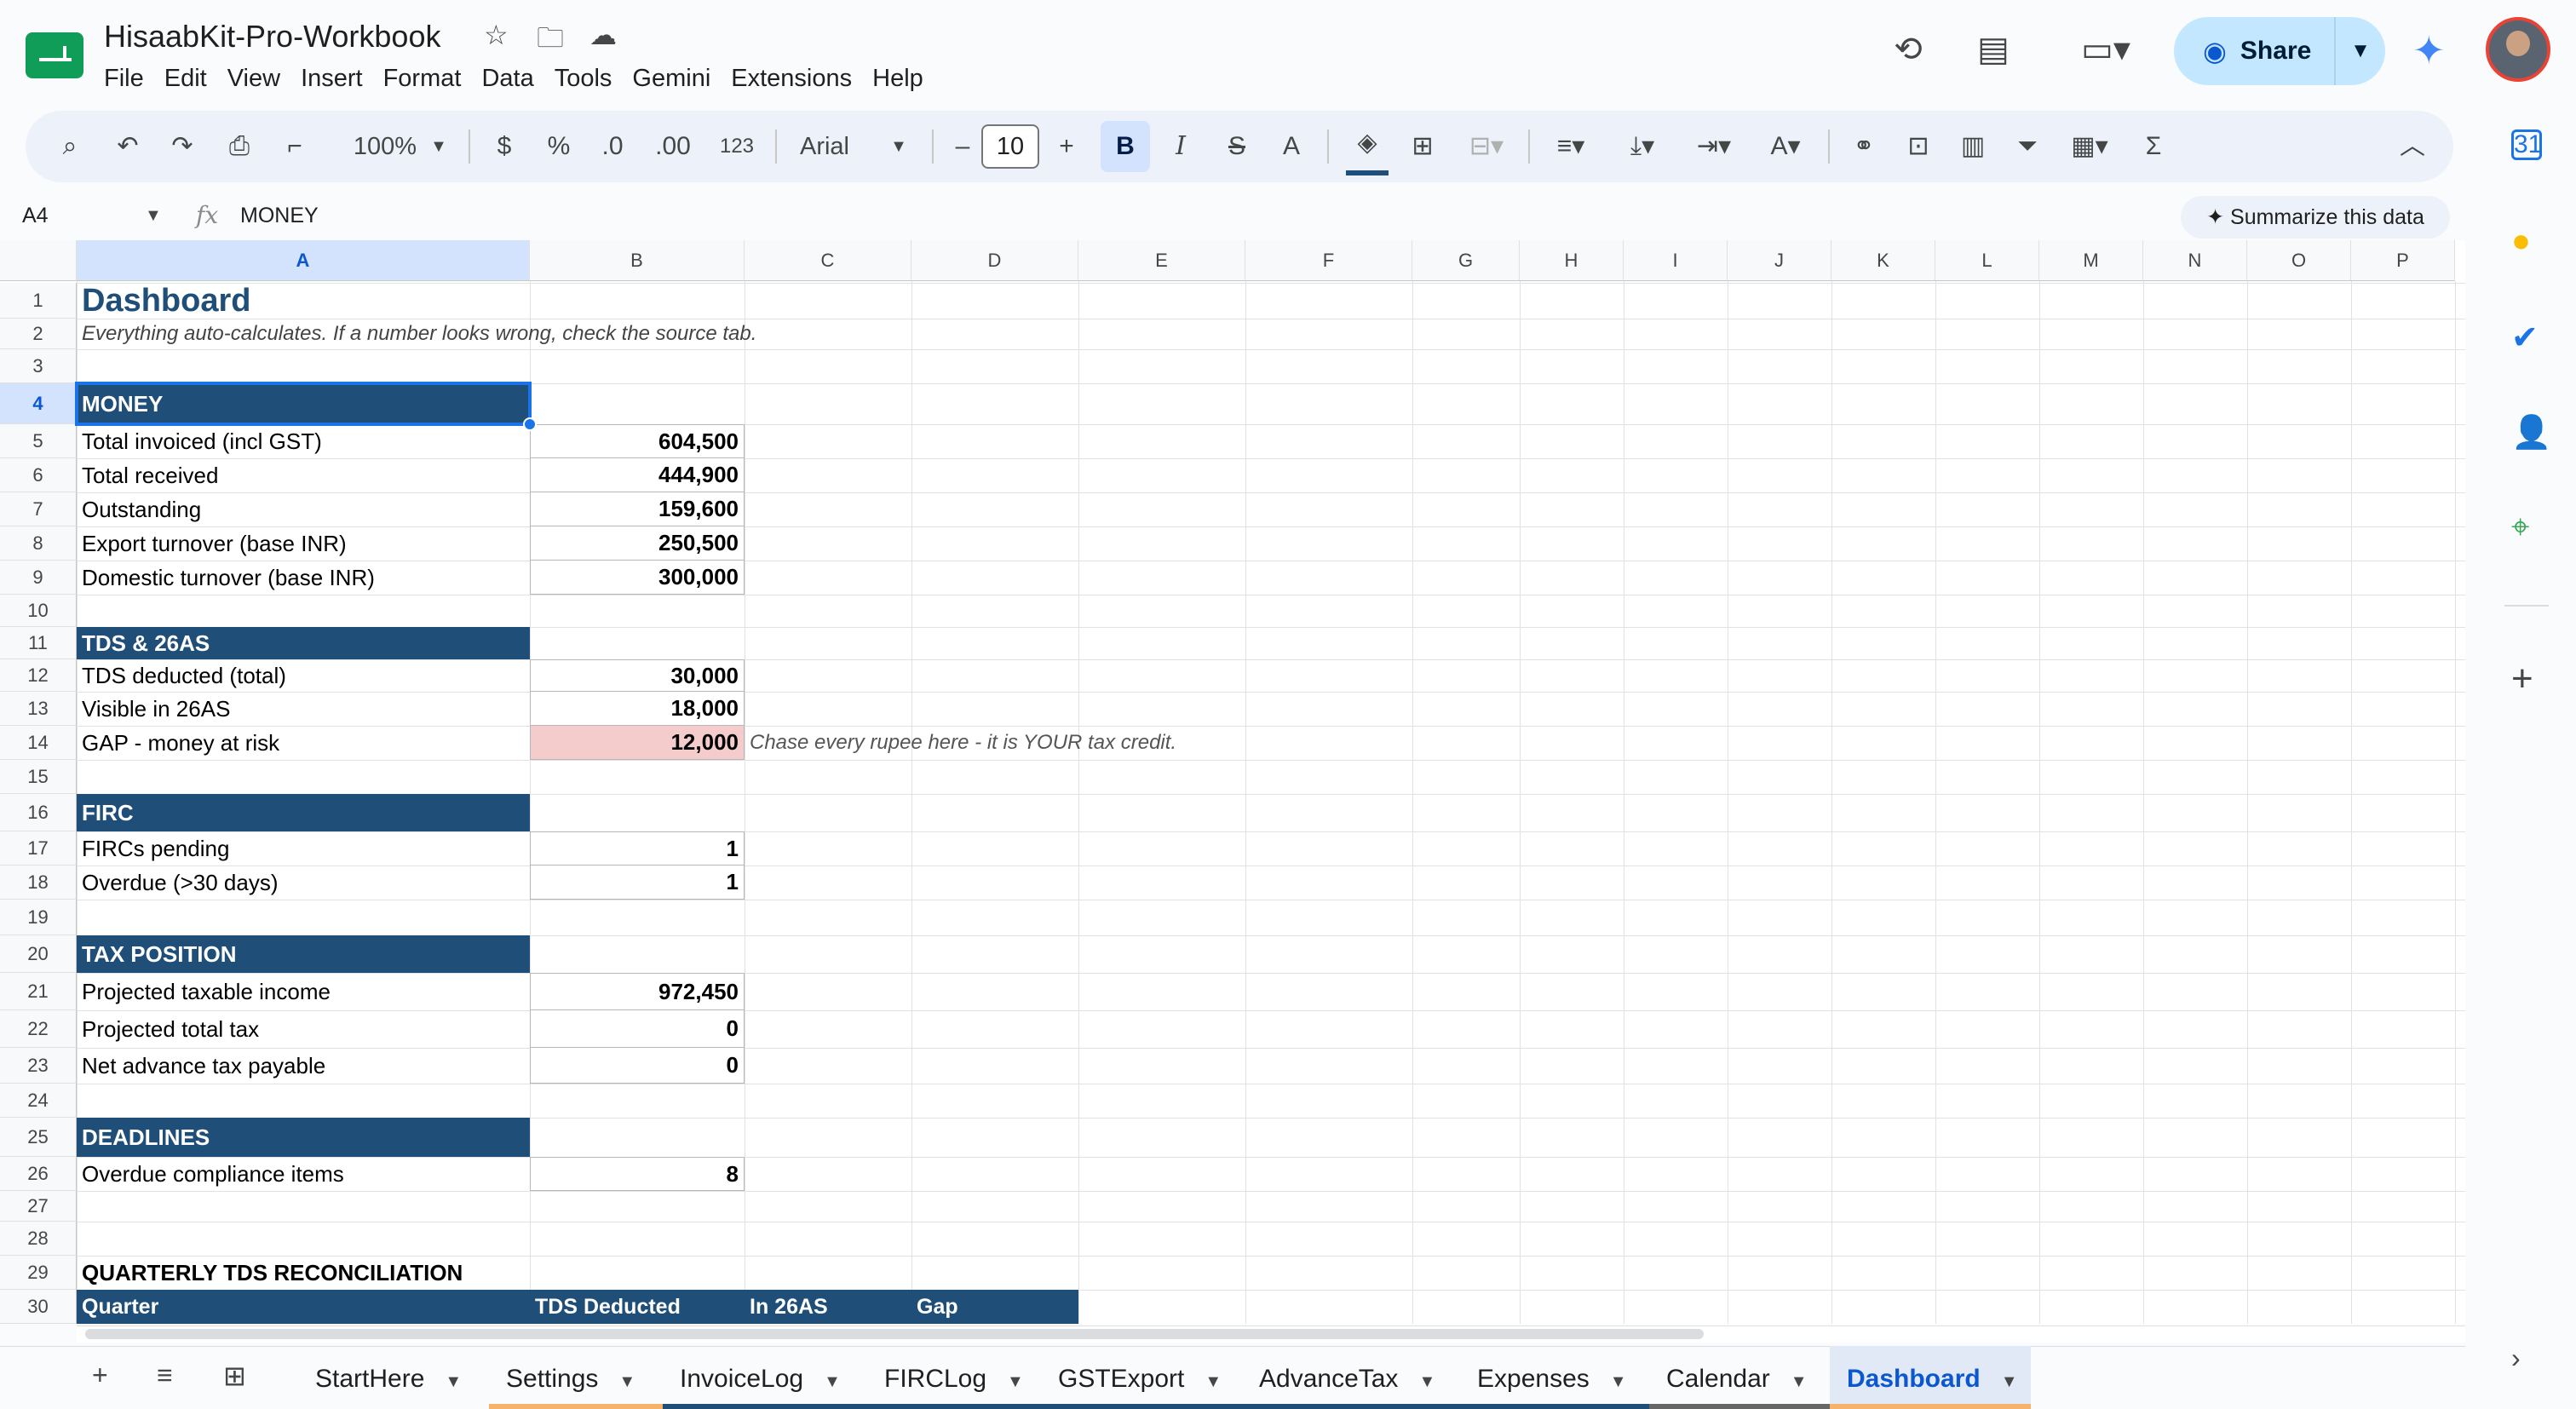 The image size is (2576, 1409). Describe the element at coordinates (1237, 146) in the screenshot. I see `strikethrough-button: S` at that location.